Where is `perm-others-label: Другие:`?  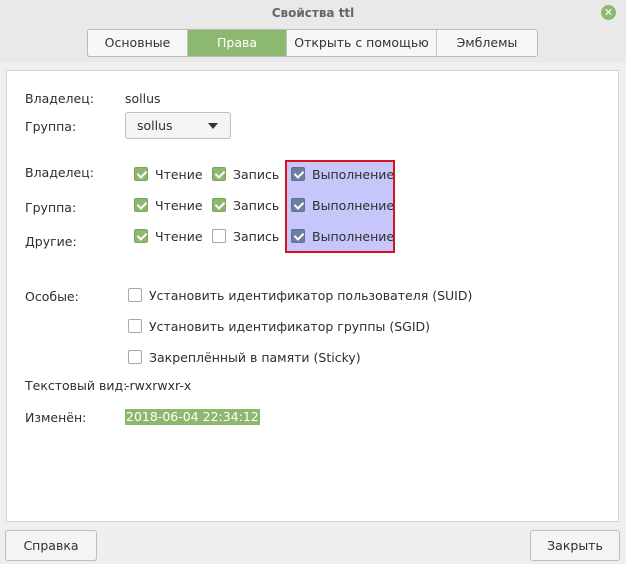
perm-others-label: Другие: is located at coordinates (51, 241).